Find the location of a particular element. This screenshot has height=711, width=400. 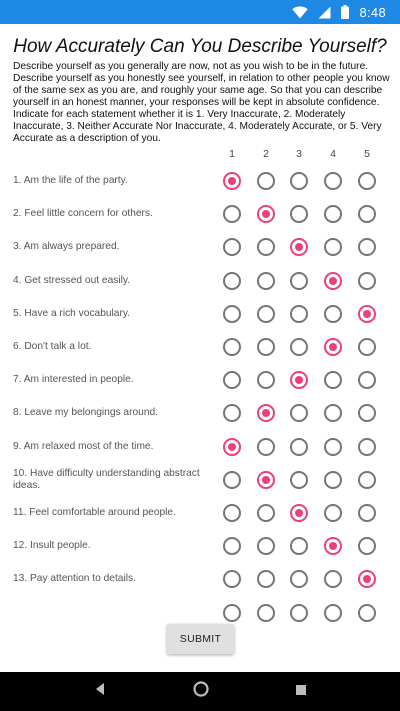

question-label: 2. Feel little concern for others. is located at coordinates (83, 214).